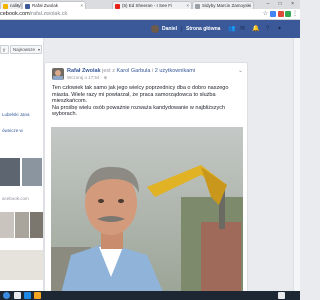  What do you see at coordinates (16, 115) in the screenshot?
I see `side-link: Lubelski Jana` at bounding box center [16, 115].